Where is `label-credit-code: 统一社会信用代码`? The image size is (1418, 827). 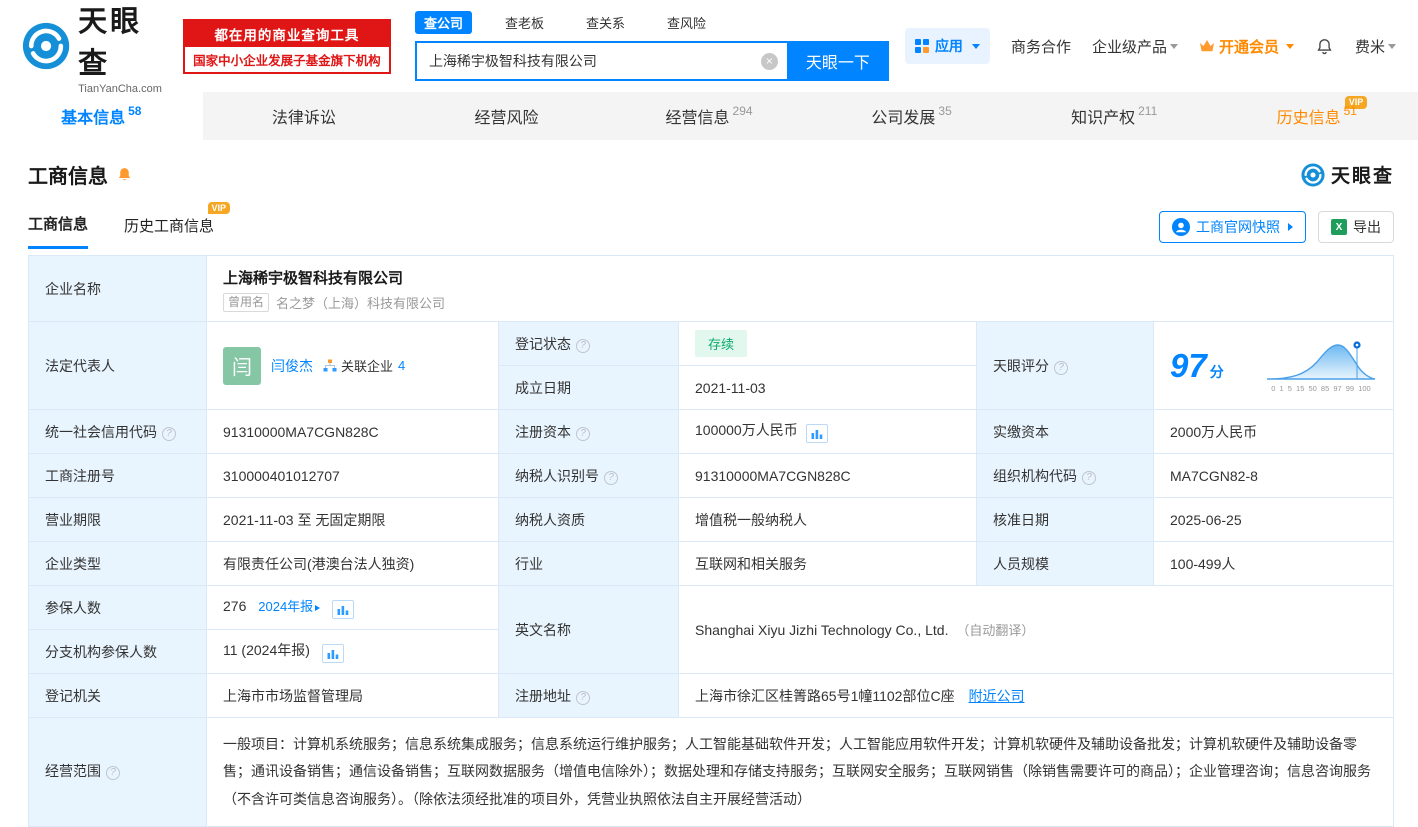 label-credit-code: 统一社会信用代码 is located at coordinates (117, 431).